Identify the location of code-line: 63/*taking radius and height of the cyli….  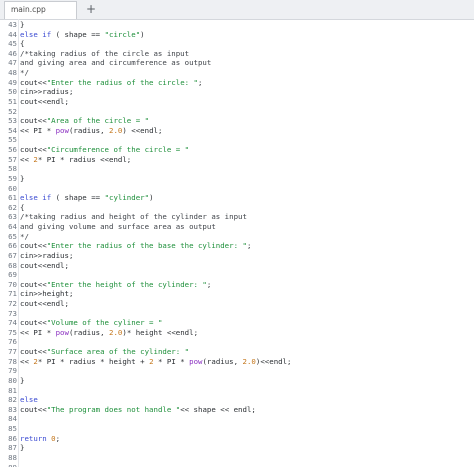
(237, 217).